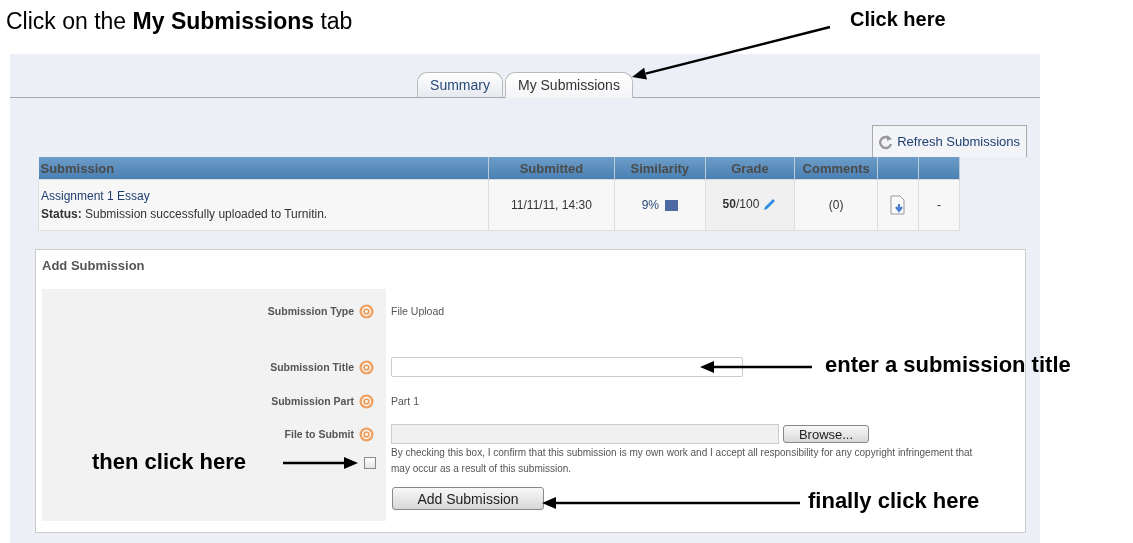 This screenshot has width=1133, height=543. What do you see at coordinates (660, 168) in the screenshot?
I see `column-header: Similarity` at bounding box center [660, 168].